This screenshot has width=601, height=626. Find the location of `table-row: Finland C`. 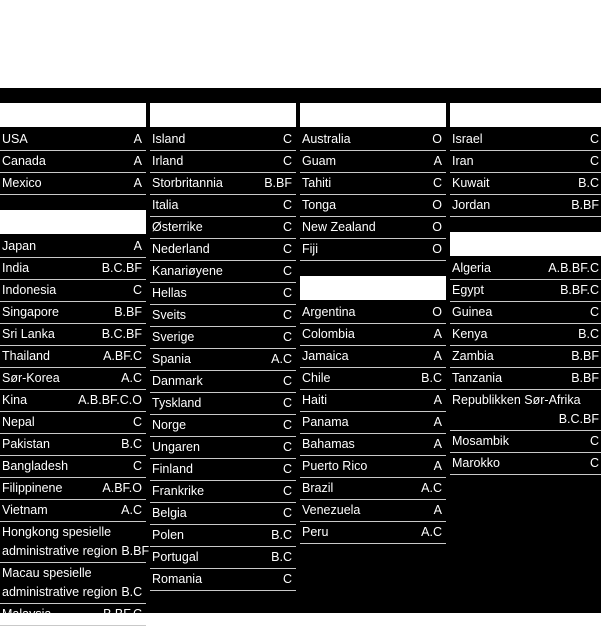

table-row: Finland C is located at coordinates (223, 470).